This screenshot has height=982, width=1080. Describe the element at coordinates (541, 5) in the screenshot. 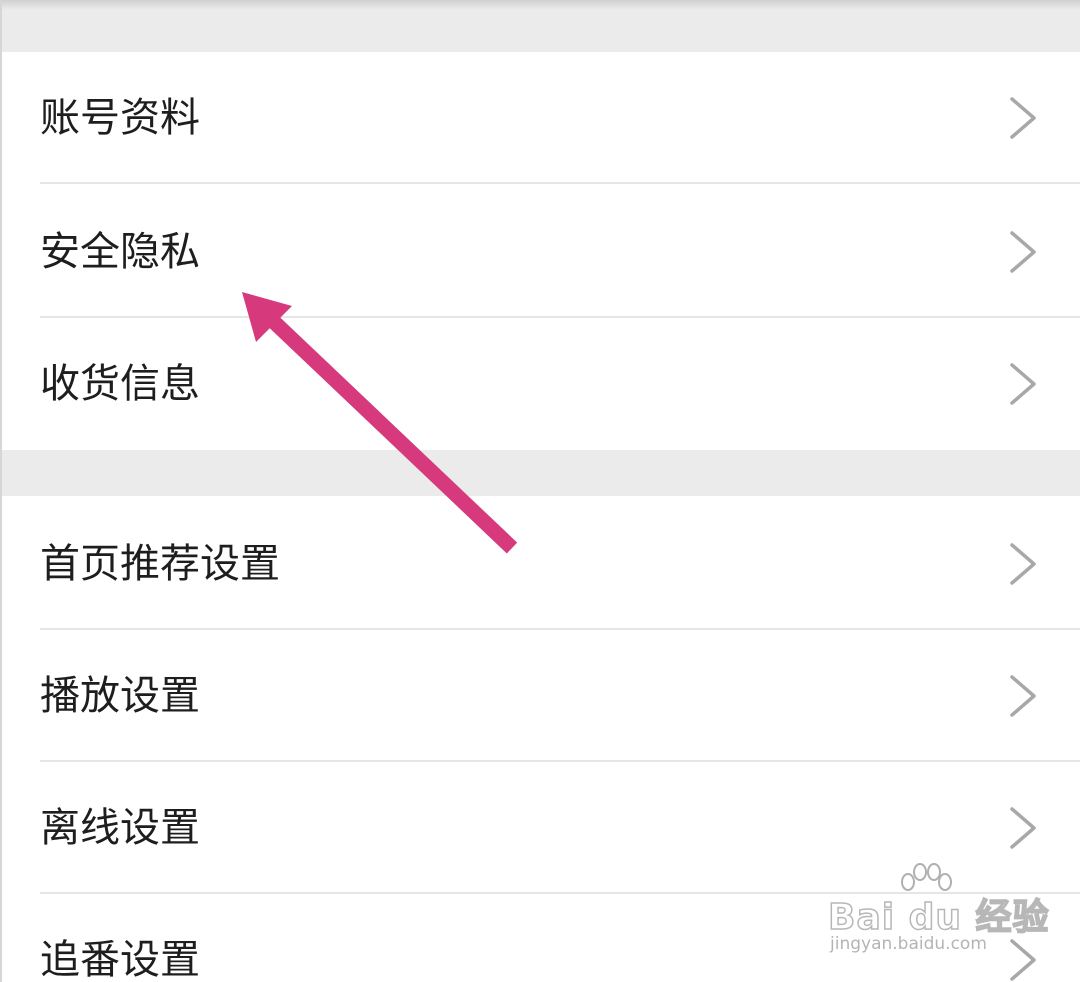

I see `header-shadow` at that location.